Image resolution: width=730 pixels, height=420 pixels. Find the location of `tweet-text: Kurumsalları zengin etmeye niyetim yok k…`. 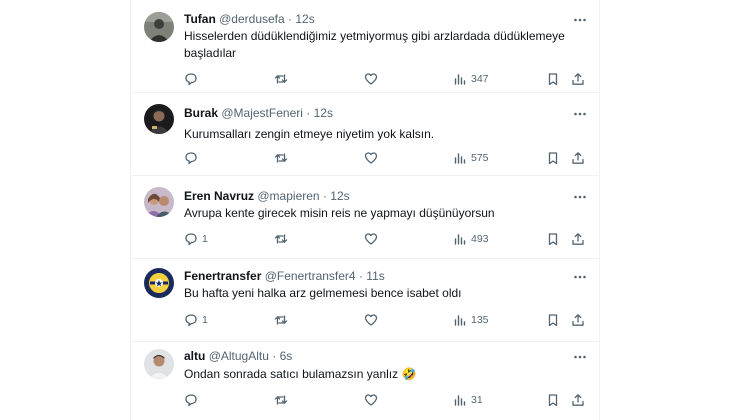

tweet-text: Kurumsalları zengin etmeye niyetim yok k… is located at coordinates (309, 134).